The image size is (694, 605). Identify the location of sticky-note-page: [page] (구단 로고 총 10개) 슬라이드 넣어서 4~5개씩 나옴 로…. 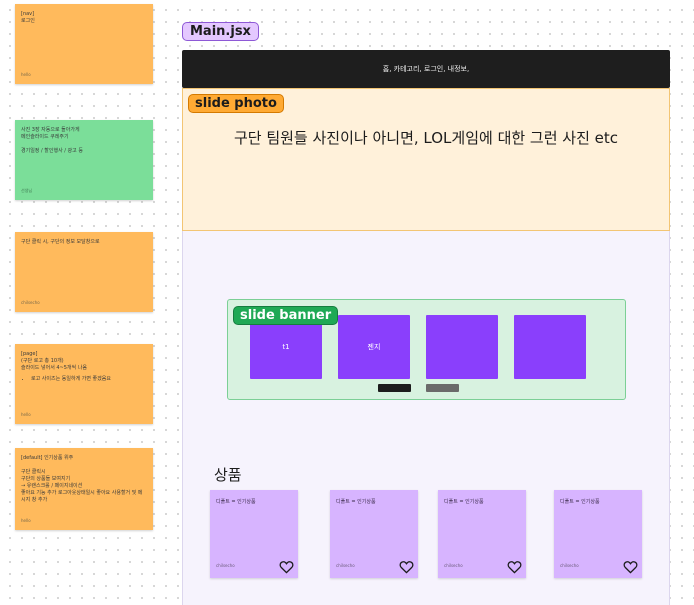
(84, 384).